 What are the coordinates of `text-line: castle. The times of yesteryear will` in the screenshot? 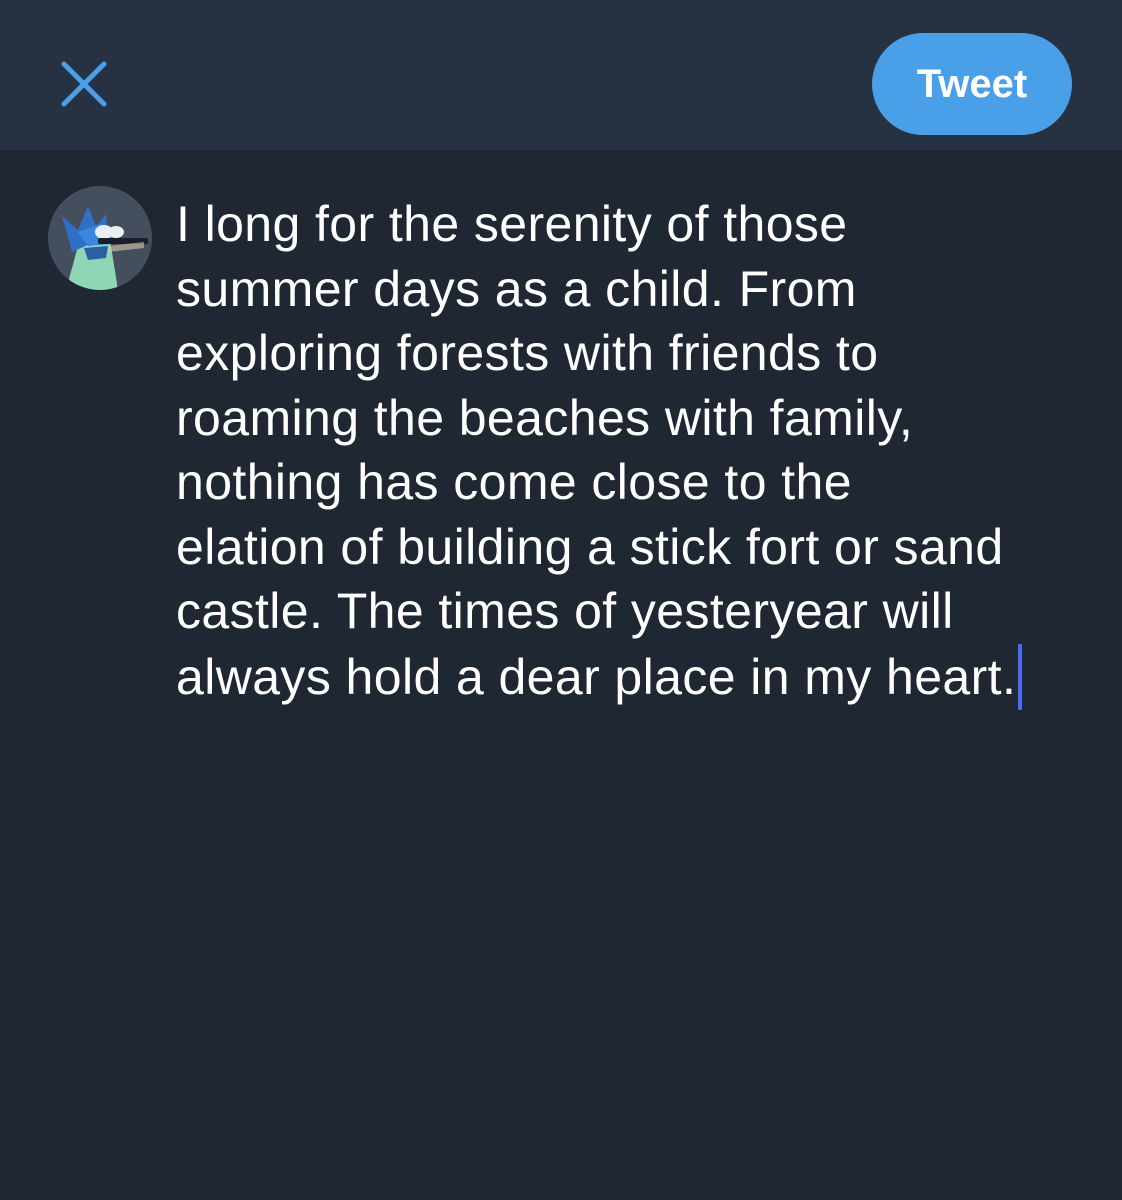 It's located at (565, 611).